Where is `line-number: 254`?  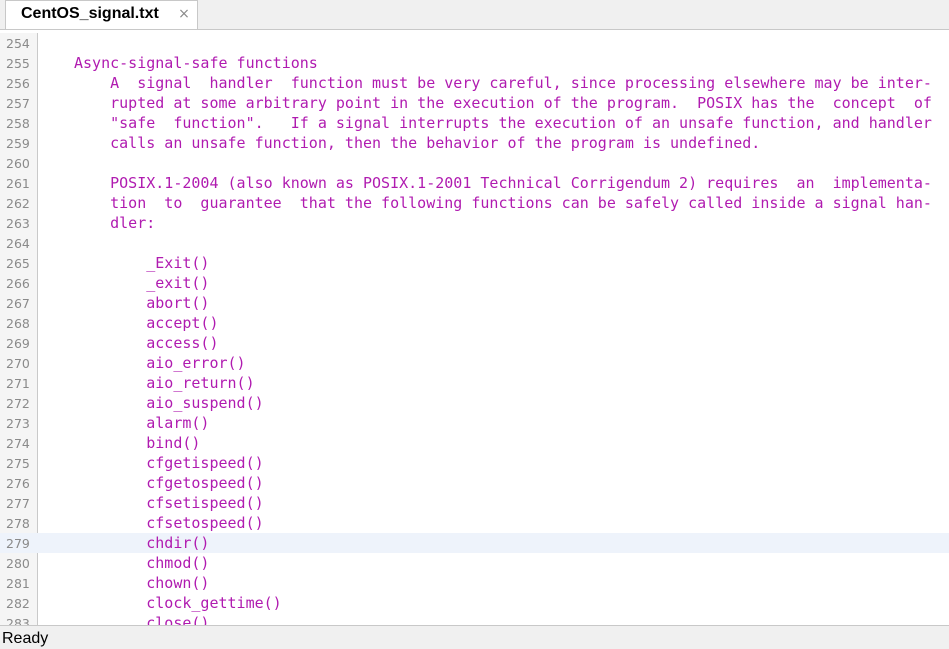
line-number: 254 is located at coordinates (18, 43).